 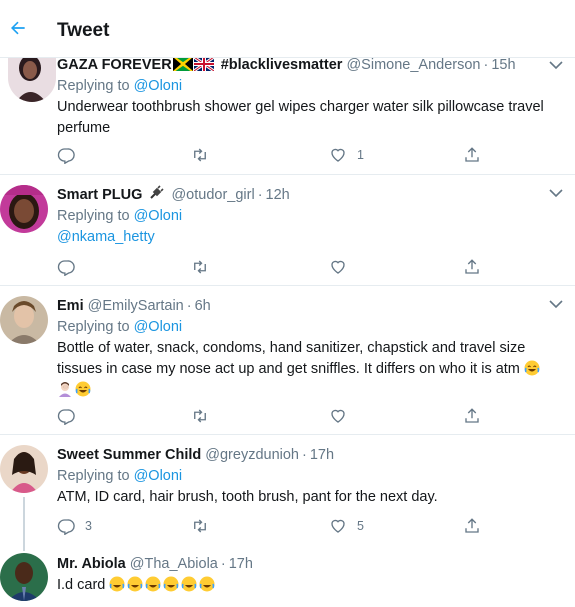 What do you see at coordinates (312, 237) in the screenshot?
I see `tweet-text: @nkama_hetty` at bounding box center [312, 237].